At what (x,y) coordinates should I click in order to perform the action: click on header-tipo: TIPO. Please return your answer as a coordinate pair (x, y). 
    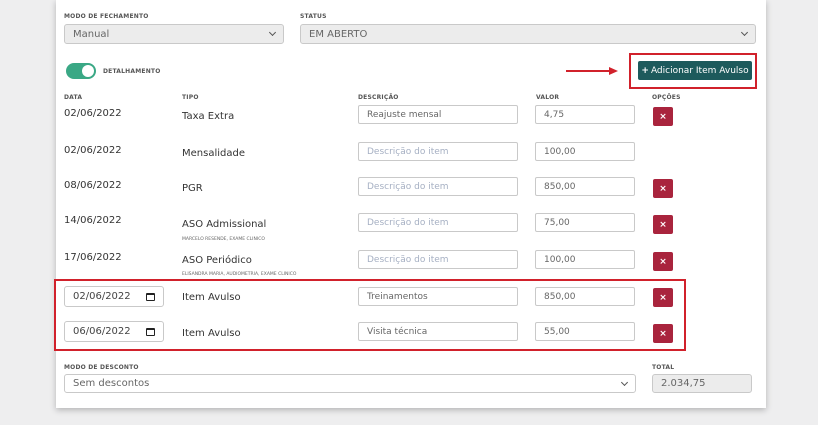
    Looking at the image, I should click on (190, 97).